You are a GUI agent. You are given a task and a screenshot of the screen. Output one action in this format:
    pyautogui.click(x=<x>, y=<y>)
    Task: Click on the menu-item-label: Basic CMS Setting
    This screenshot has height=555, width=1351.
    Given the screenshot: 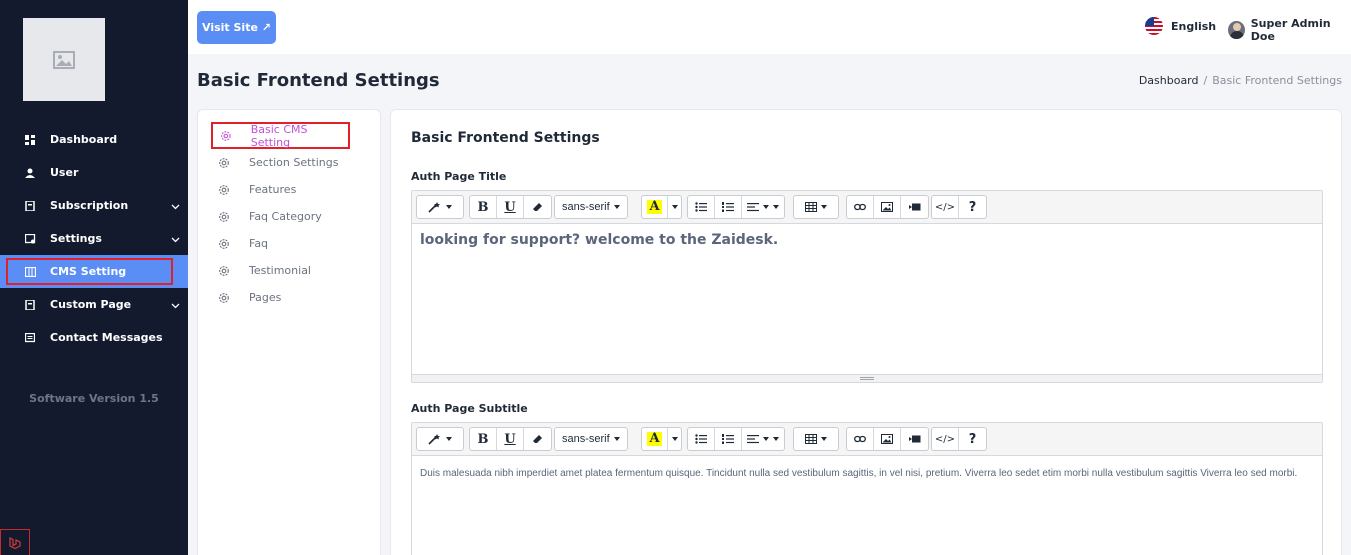 What is the action you would take?
    pyautogui.click(x=279, y=135)
    